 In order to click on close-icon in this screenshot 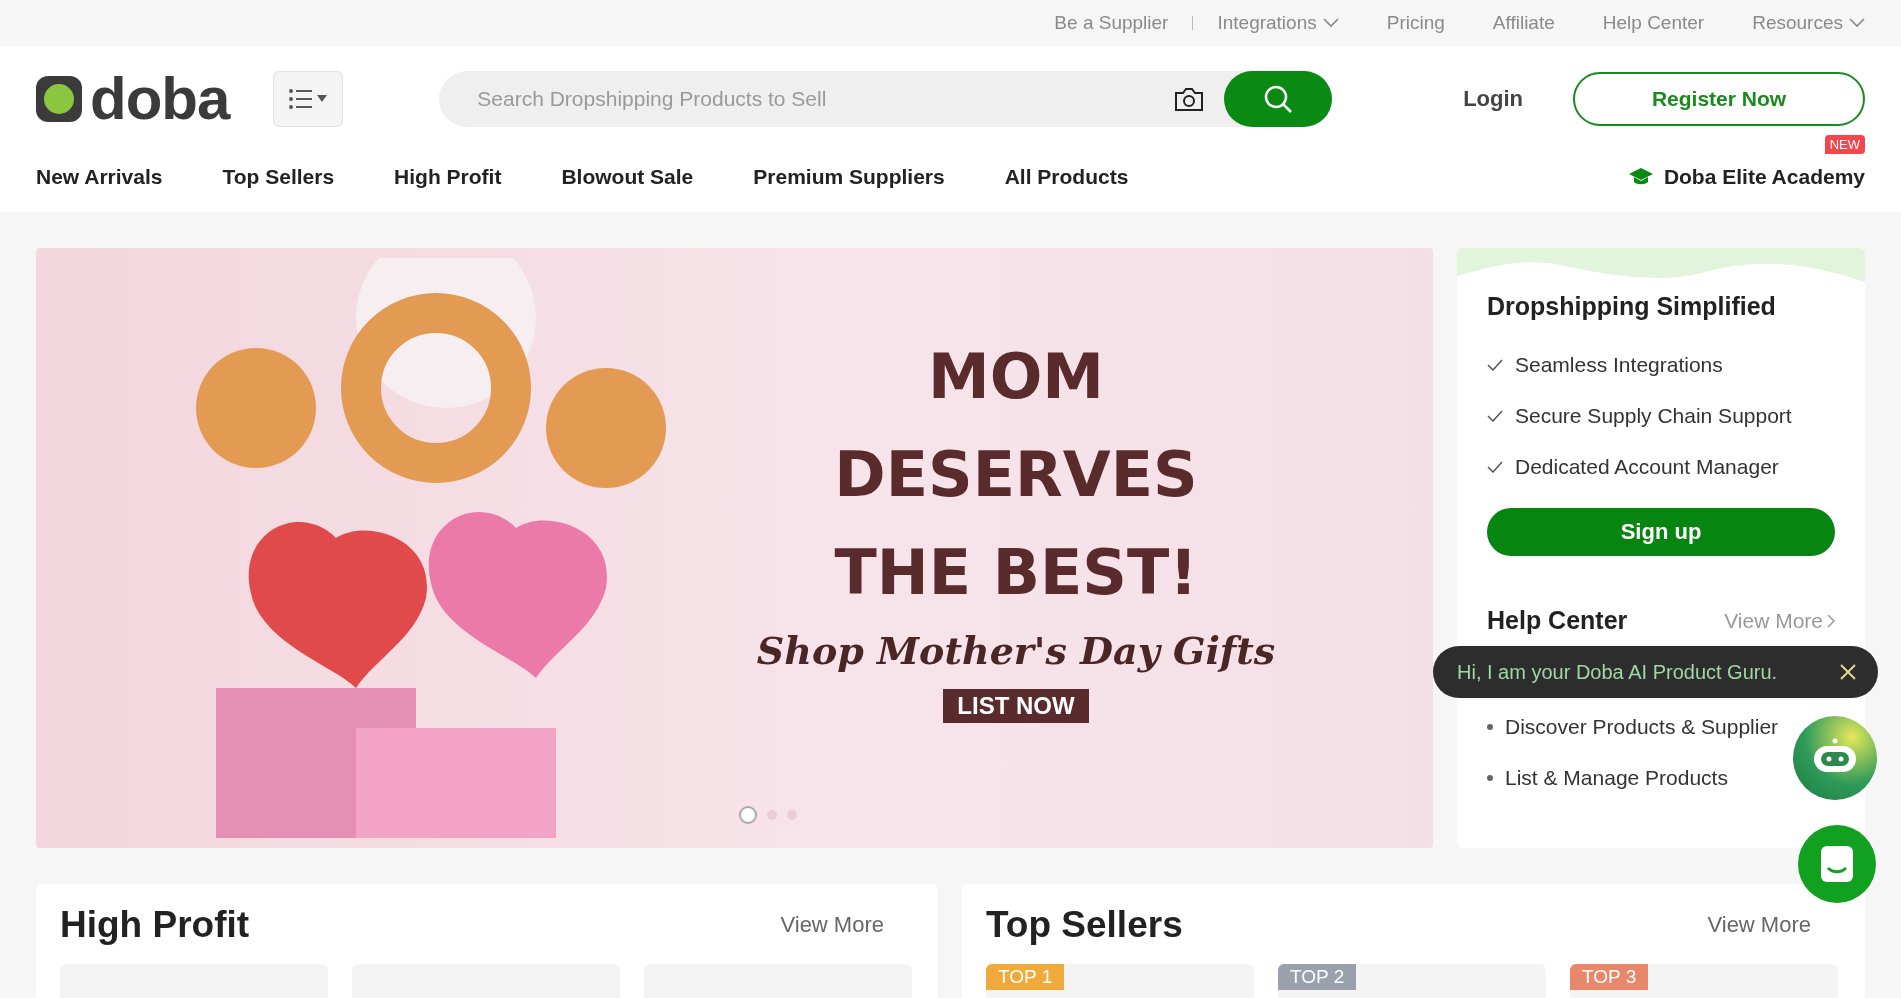, I will do `click(1848, 672)`.